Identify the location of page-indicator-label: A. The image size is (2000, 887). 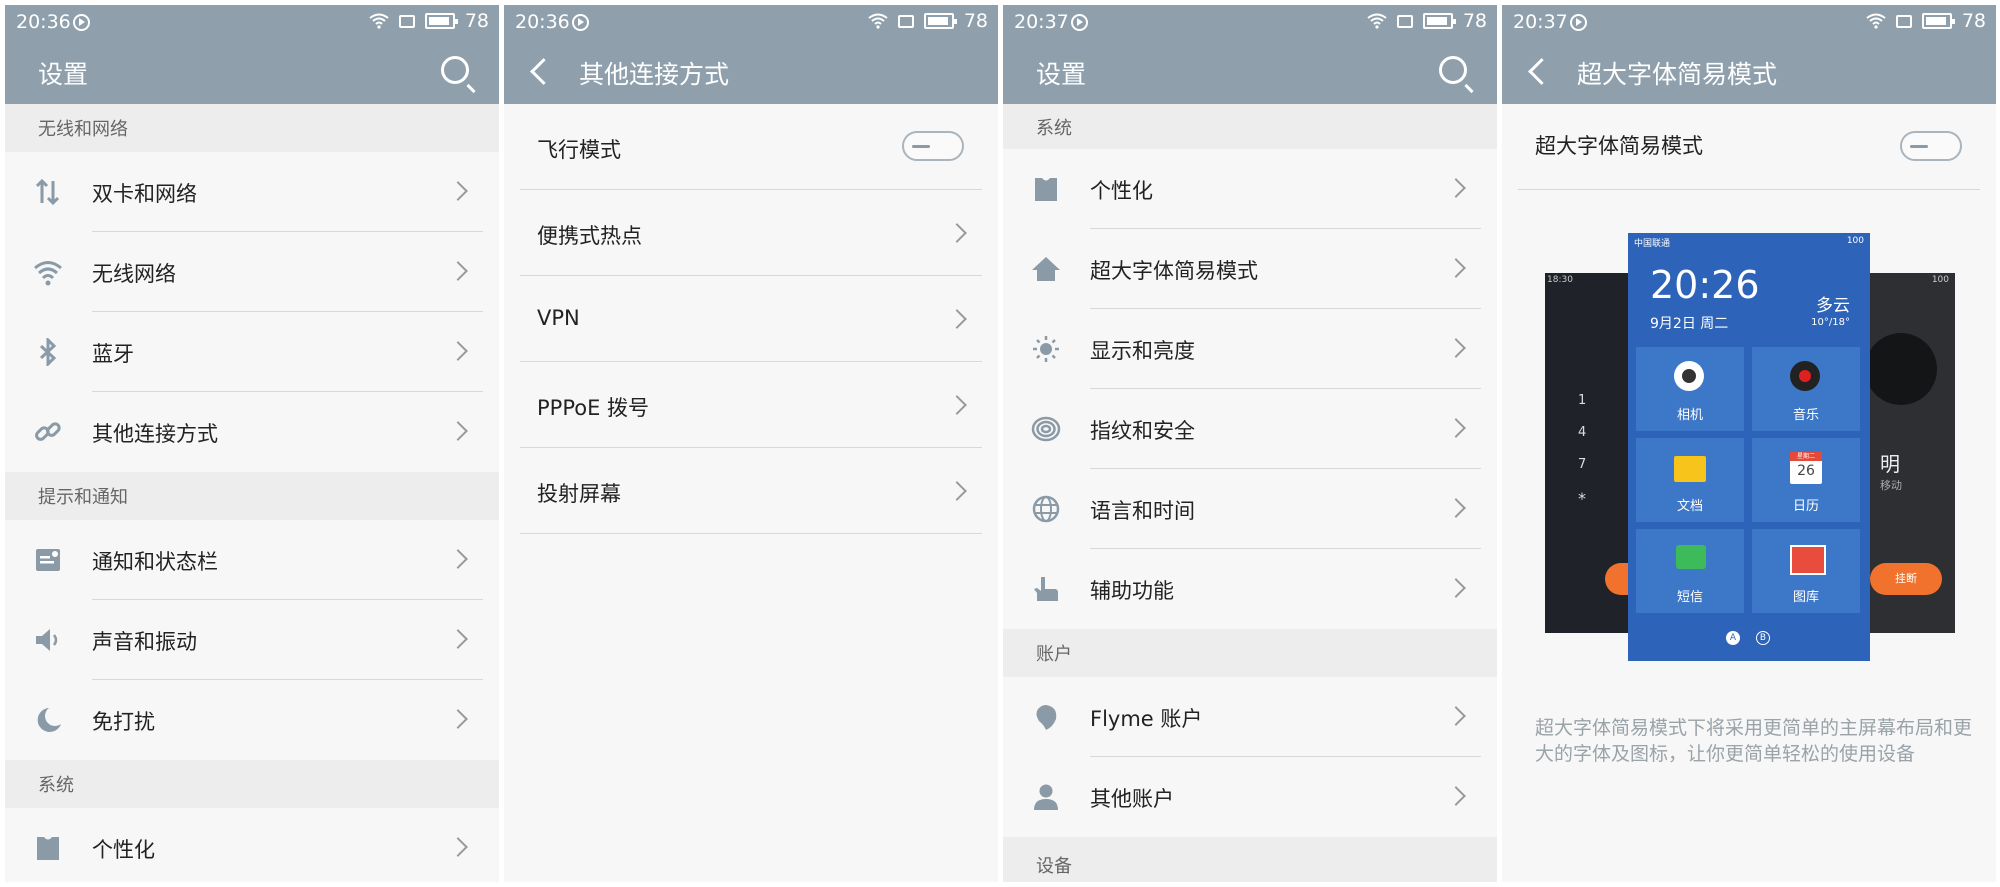
(1733, 638).